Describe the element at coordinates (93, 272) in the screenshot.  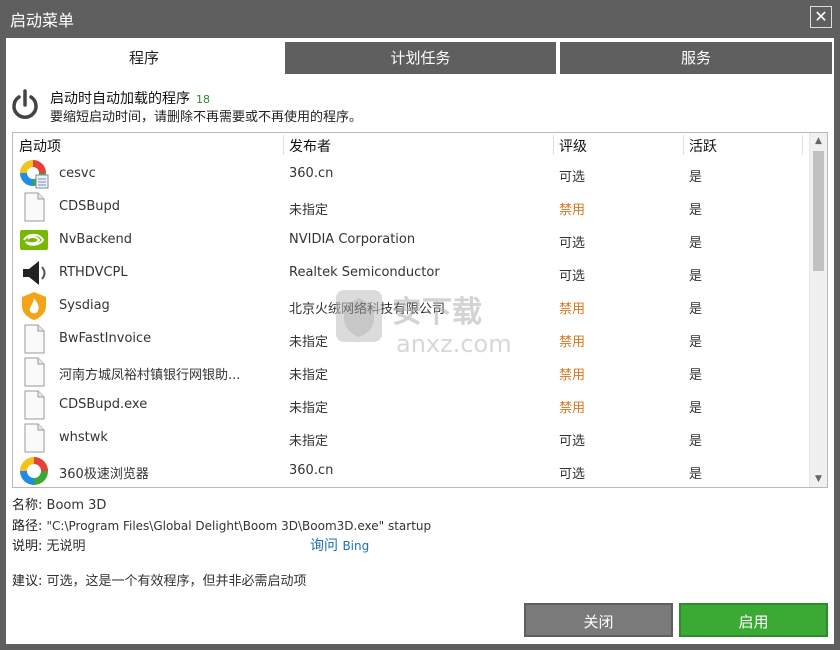
I see `row-name: RTHDVCPL` at that location.